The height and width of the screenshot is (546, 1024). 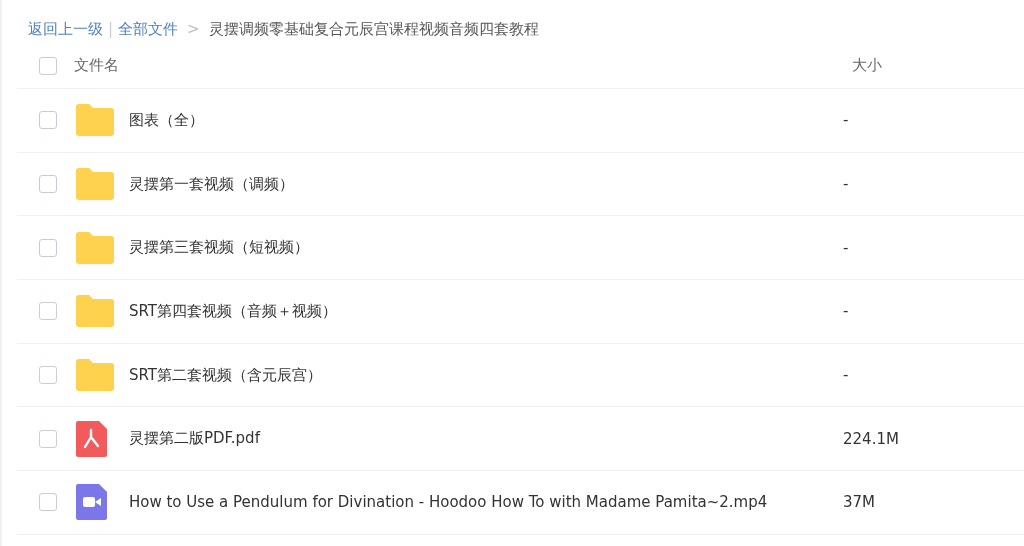 I want to click on column-header: 文件名, so click(x=463, y=65).